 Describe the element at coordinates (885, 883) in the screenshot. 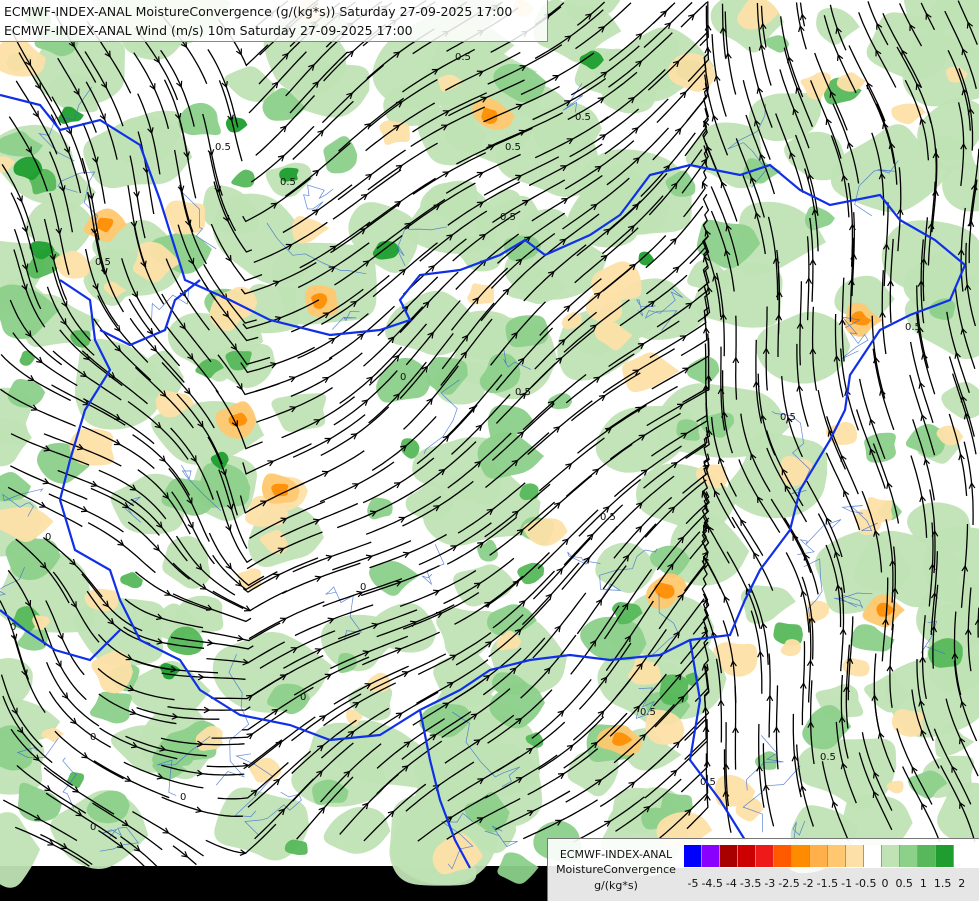

I see `legend-tick: 0` at that location.